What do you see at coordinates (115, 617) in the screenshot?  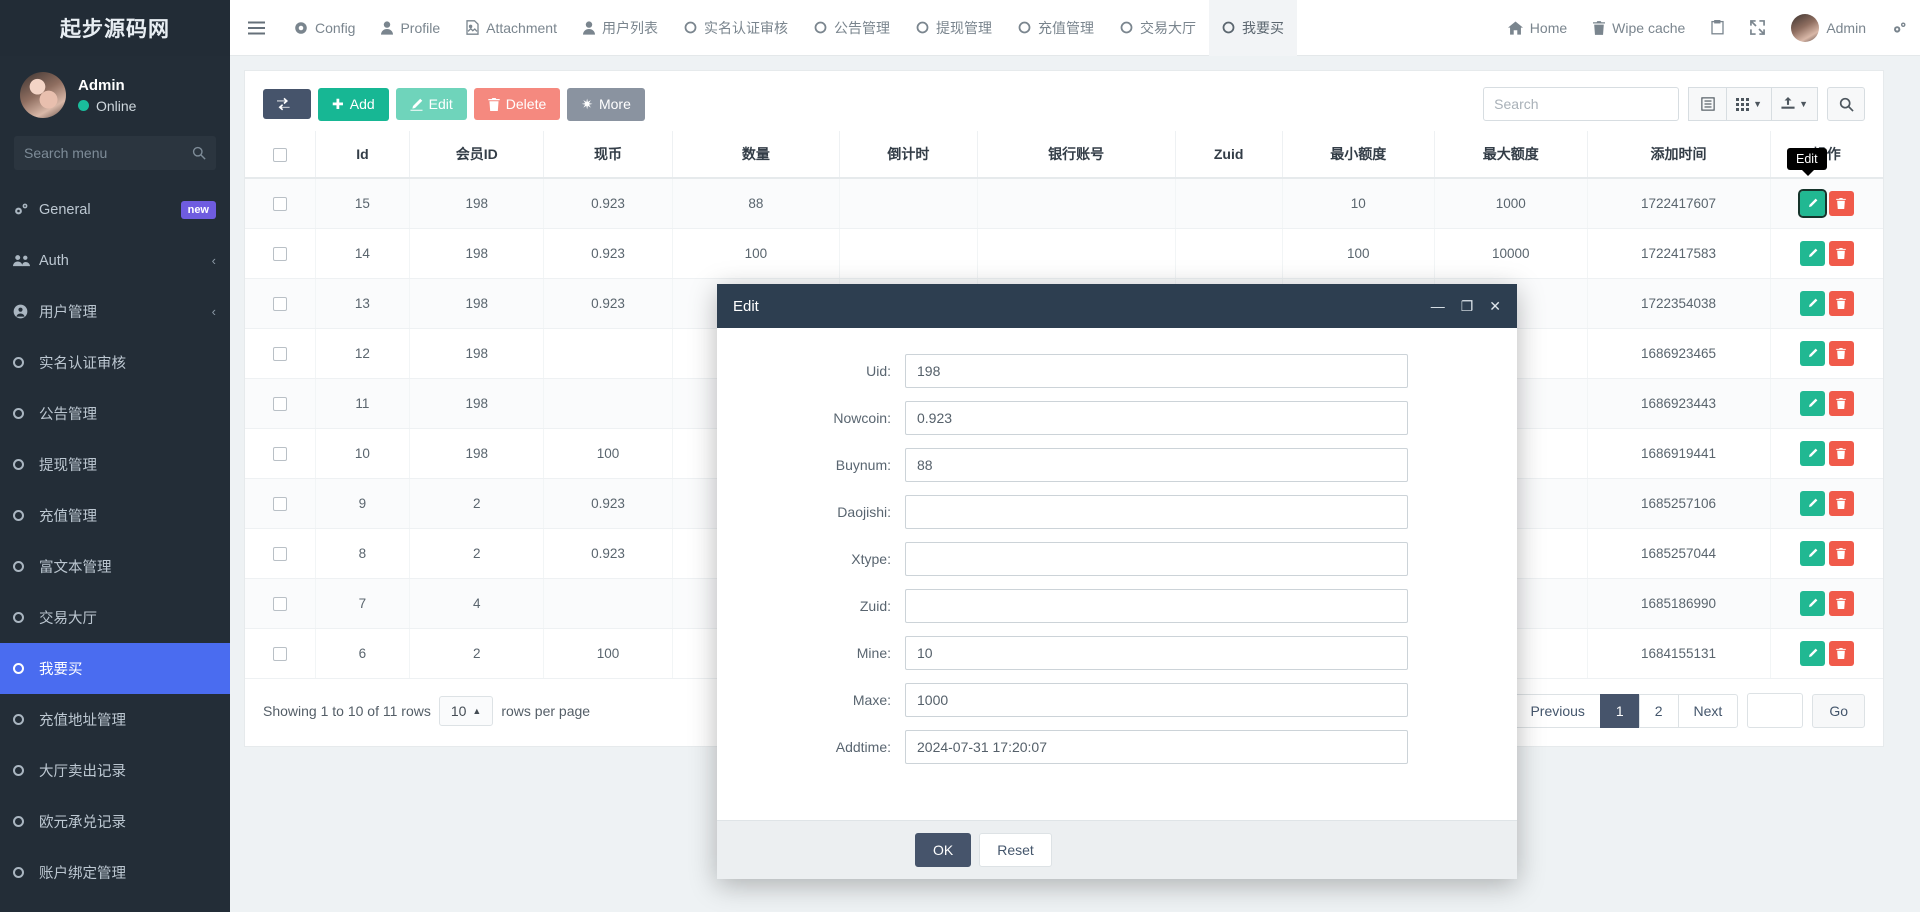 I see `sidebar-item-8: 交易大厅` at bounding box center [115, 617].